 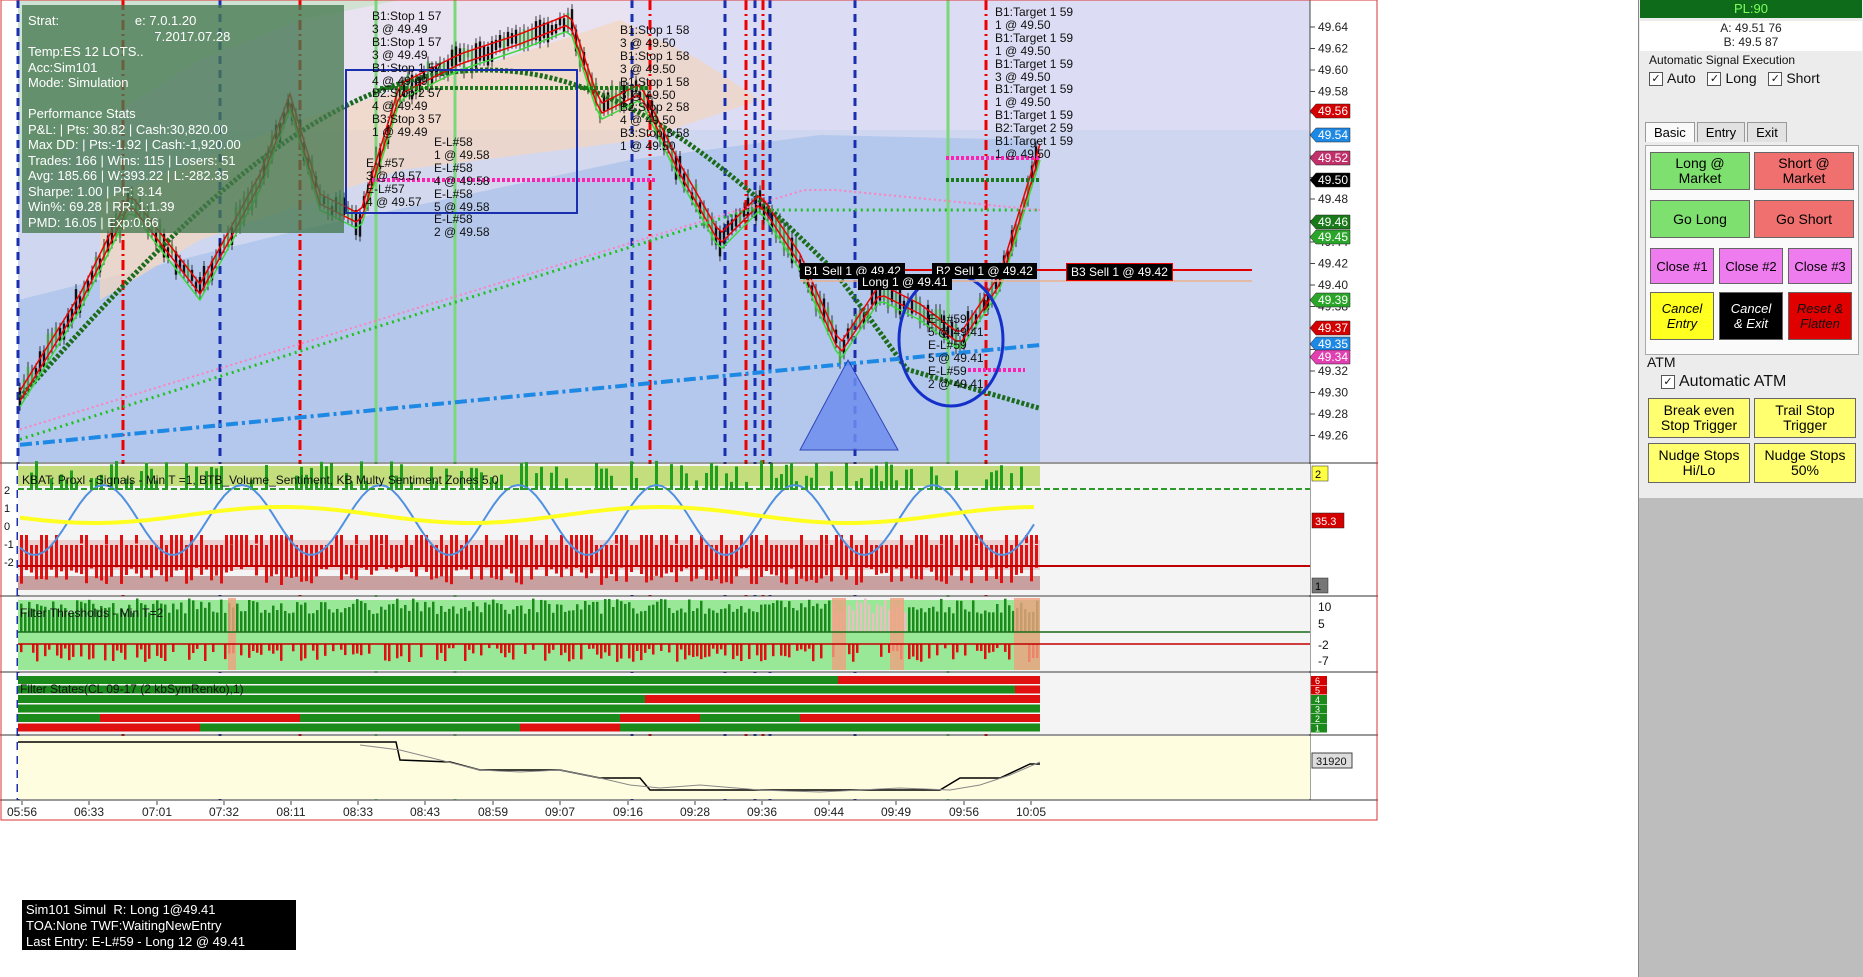 What do you see at coordinates (1670, 132) in the screenshot?
I see `tab-basic: Basic` at bounding box center [1670, 132].